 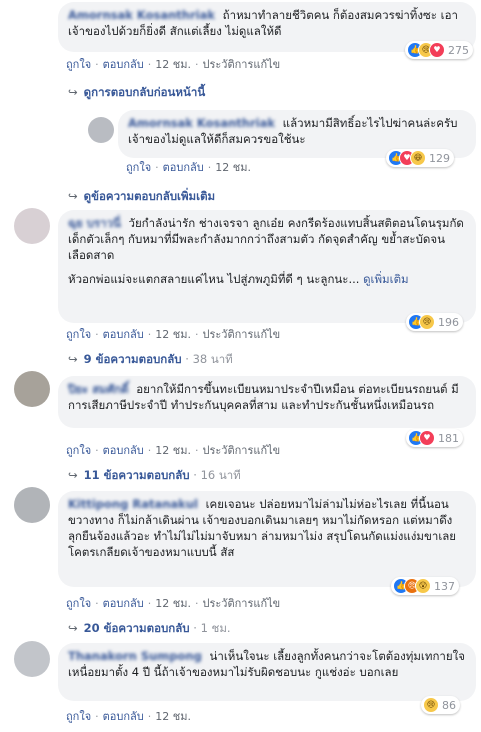 I want to click on reaction-count: 196, so click(x=448, y=322).